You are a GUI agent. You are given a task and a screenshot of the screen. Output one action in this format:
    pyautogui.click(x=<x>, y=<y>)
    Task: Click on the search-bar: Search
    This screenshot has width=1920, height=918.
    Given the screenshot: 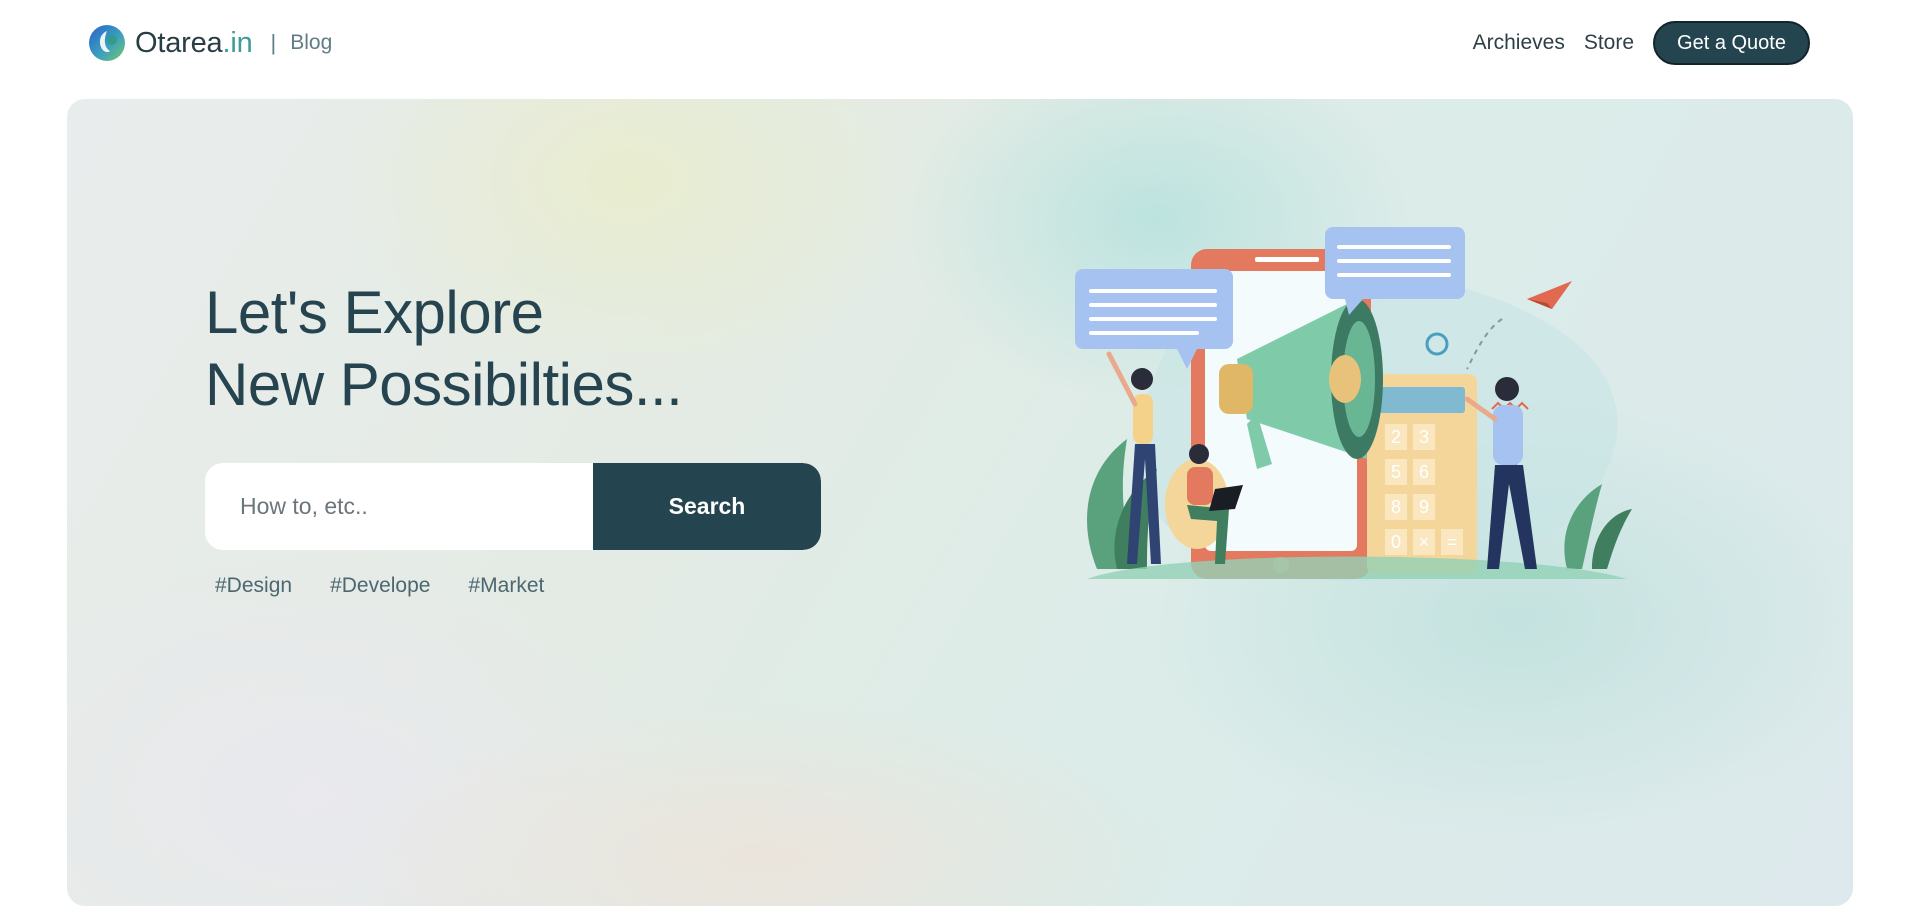 What is the action you would take?
    pyautogui.click(x=513, y=506)
    